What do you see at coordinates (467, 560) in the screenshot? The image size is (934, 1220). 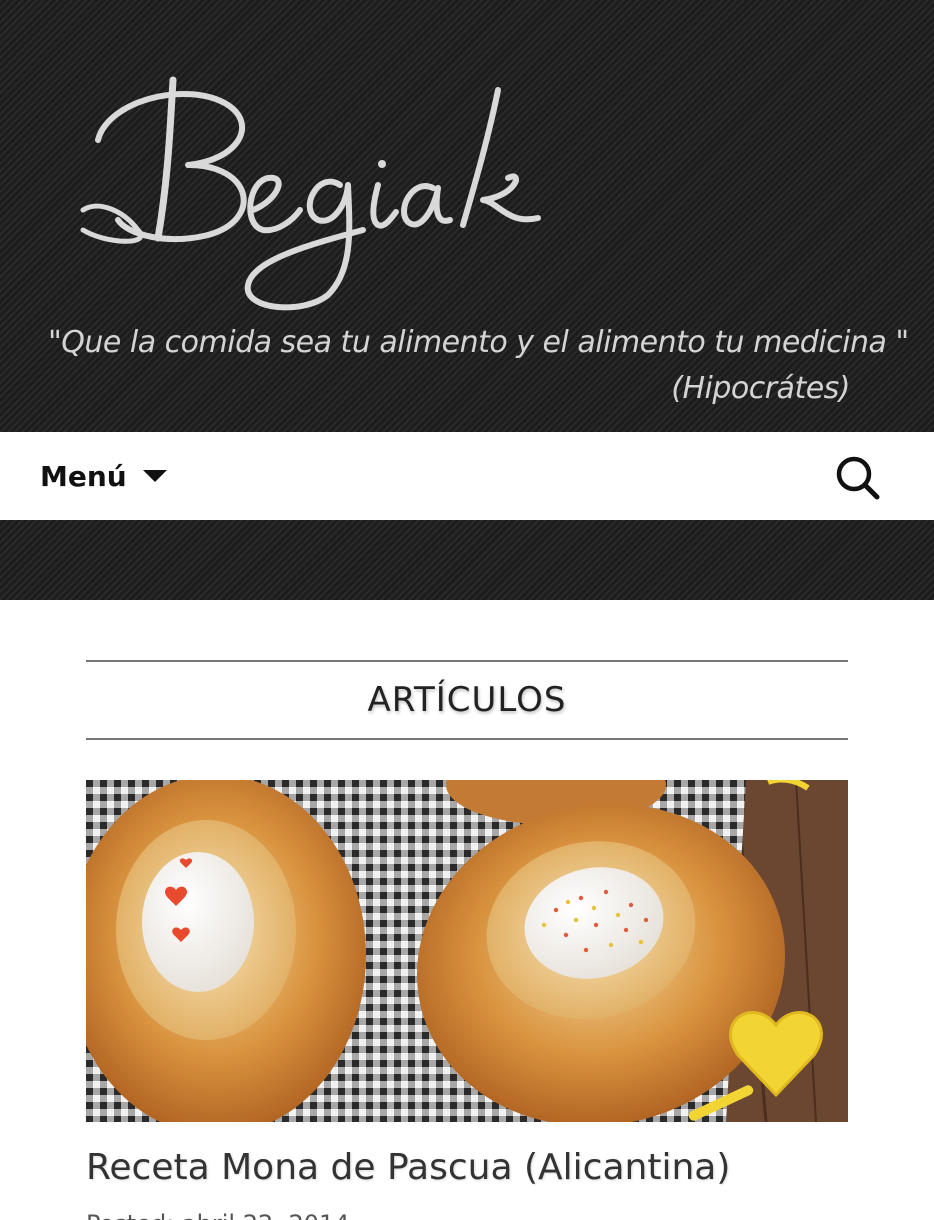 I see `decorative-band` at bounding box center [467, 560].